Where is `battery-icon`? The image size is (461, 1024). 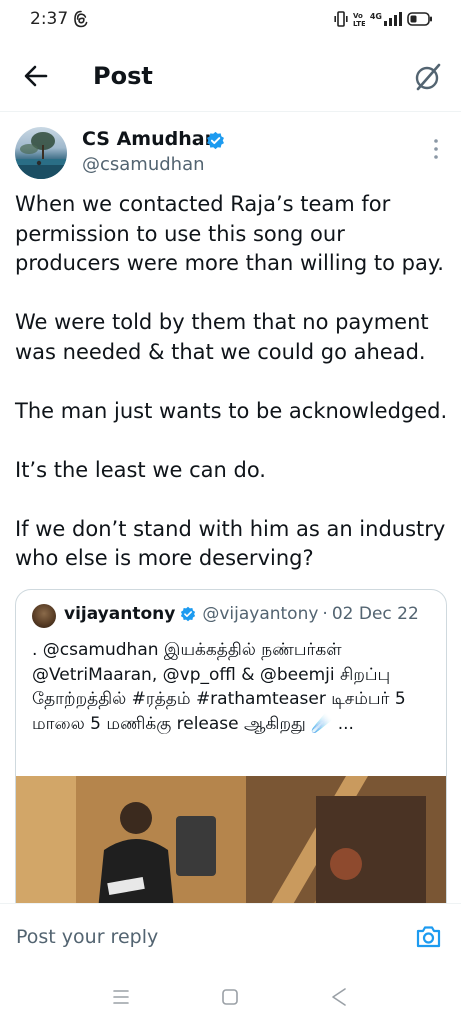 battery-icon is located at coordinates (419, 19).